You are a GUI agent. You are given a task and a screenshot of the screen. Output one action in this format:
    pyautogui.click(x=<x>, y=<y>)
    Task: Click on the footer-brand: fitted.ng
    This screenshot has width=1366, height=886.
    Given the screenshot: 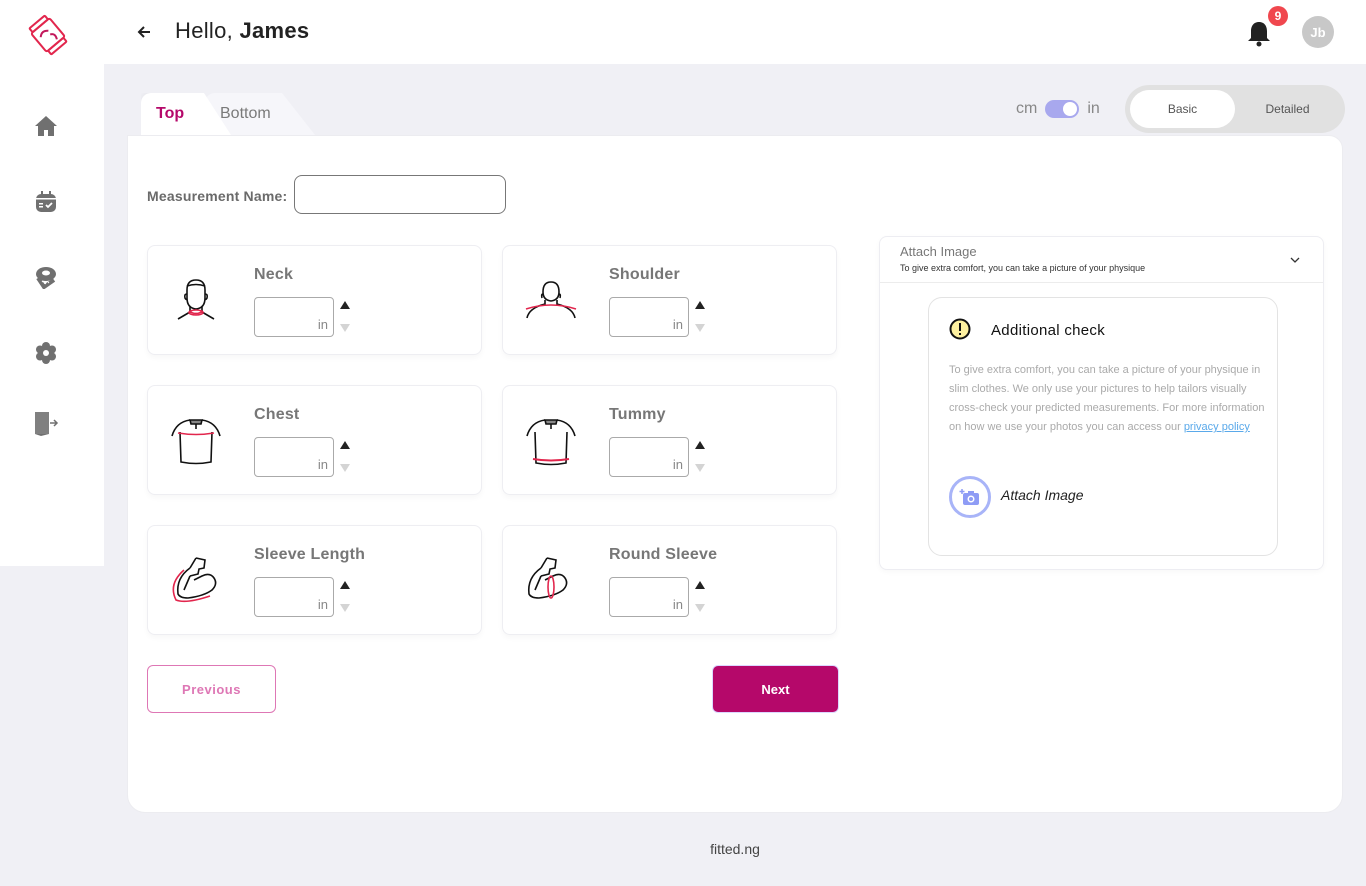 What is the action you would take?
    pyautogui.click(x=735, y=849)
    